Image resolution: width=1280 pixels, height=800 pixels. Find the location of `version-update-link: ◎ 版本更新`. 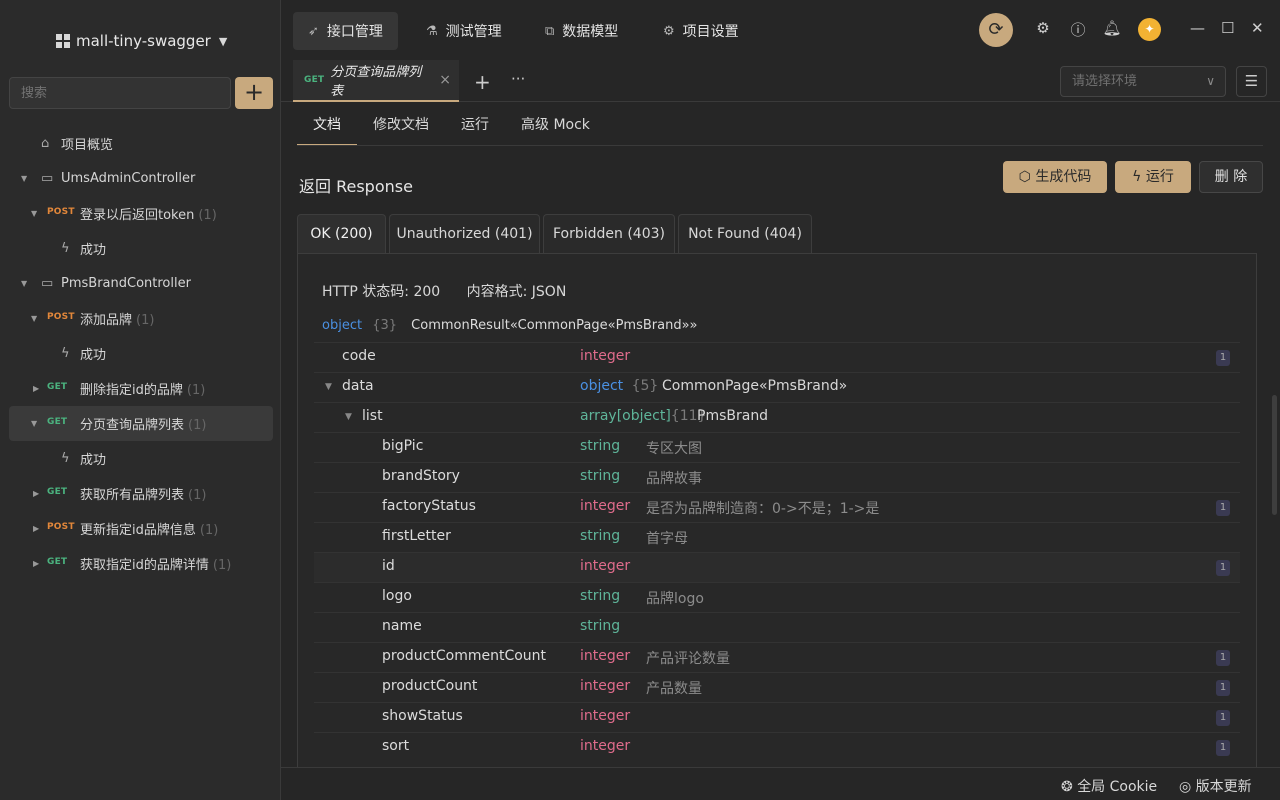

version-update-link: ◎ 版本更新 is located at coordinates (1215, 786).